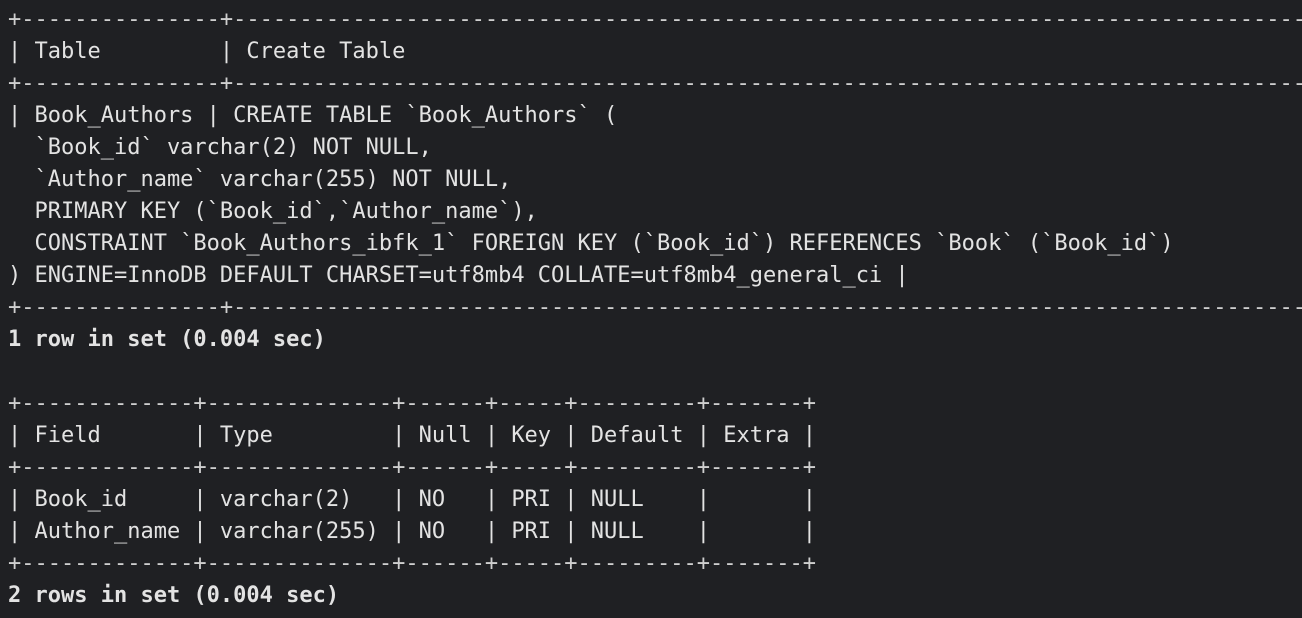 Image resolution: width=1302 pixels, height=618 pixels. I want to click on create-table-status: 1 row in set (0.004 sec), so click(167, 339).